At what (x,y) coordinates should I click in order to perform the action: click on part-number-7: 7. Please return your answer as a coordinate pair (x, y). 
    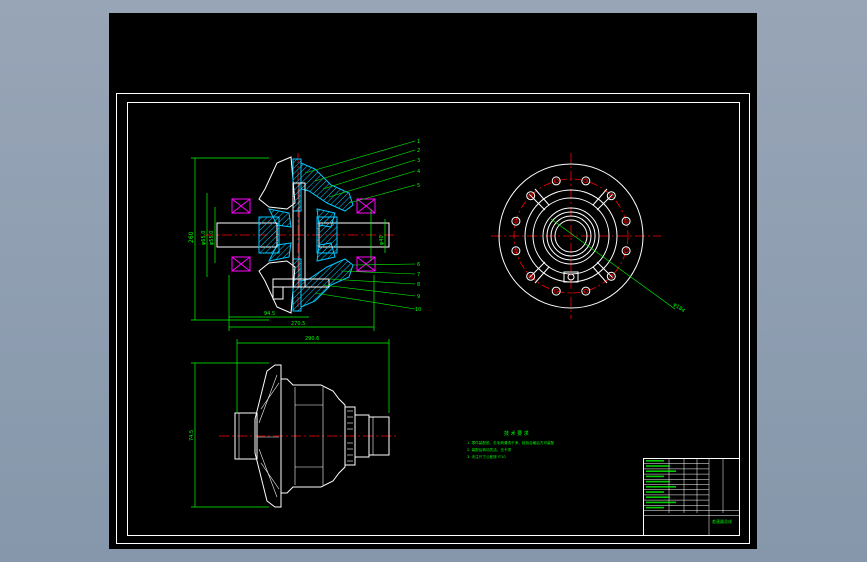
    Looking at the image, I should click on (418, 275).